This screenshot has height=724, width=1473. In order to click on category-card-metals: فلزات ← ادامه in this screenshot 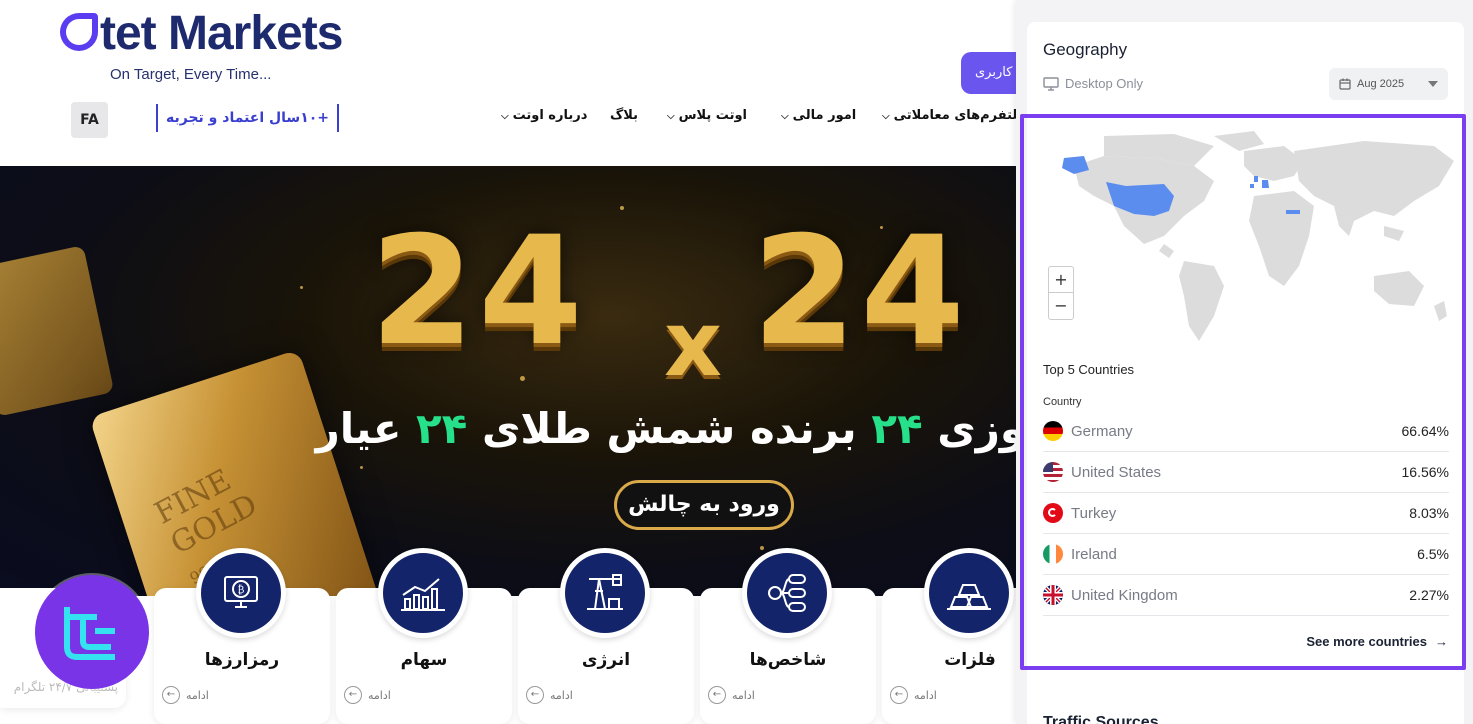, I will do `click(949, 636)`.